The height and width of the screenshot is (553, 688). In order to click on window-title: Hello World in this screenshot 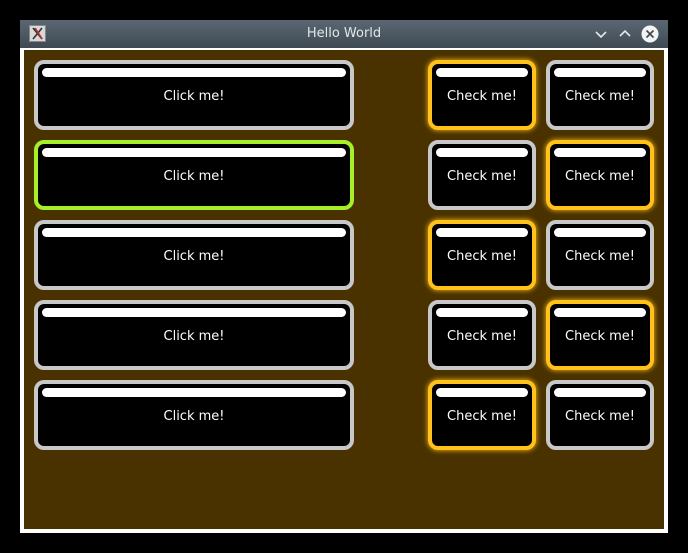, I will do `click(344, 33)`.